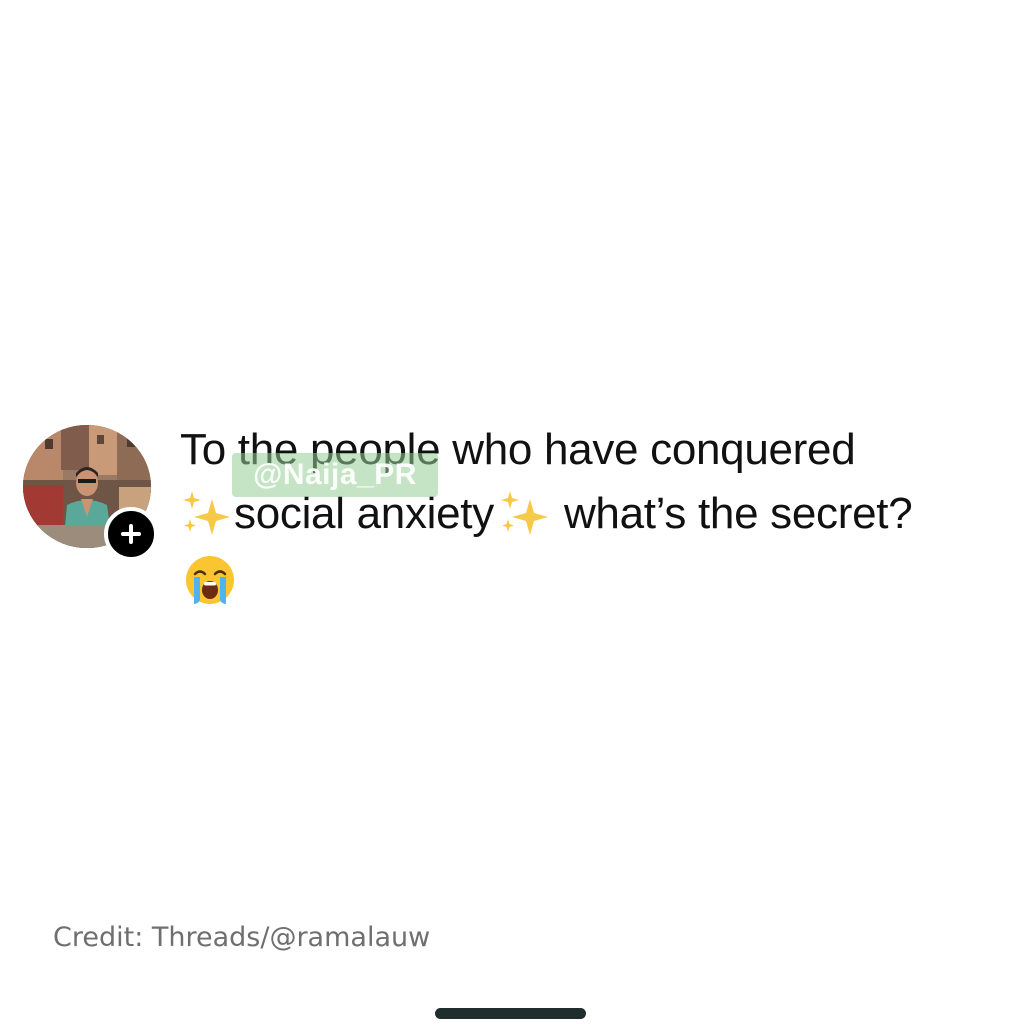 The height and width of the screenshot is (1024, 1024). What do you see at coordinates (738, 513) in the screenshot?
I see `post-text-question: what’s the secret?` at bounding box center [738, 513].